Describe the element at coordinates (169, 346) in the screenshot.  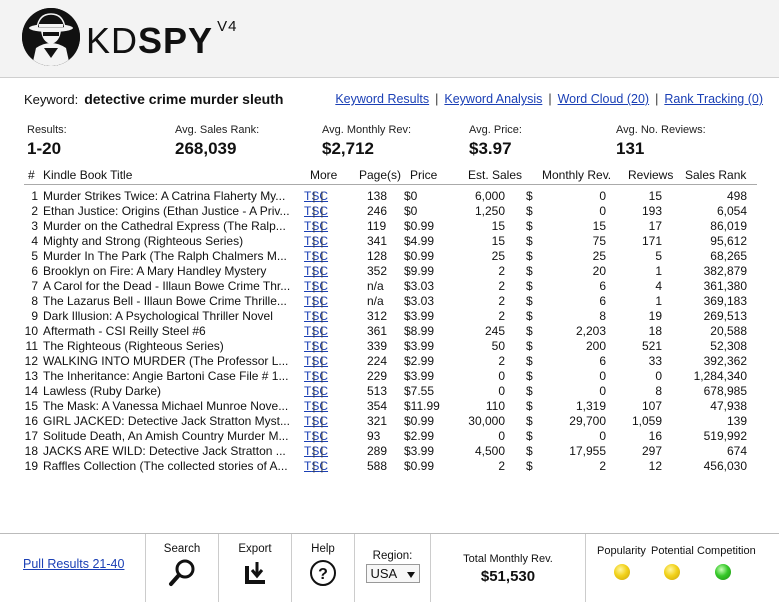
I see `book-title: The Righteous (Righteous Series)` at that location.